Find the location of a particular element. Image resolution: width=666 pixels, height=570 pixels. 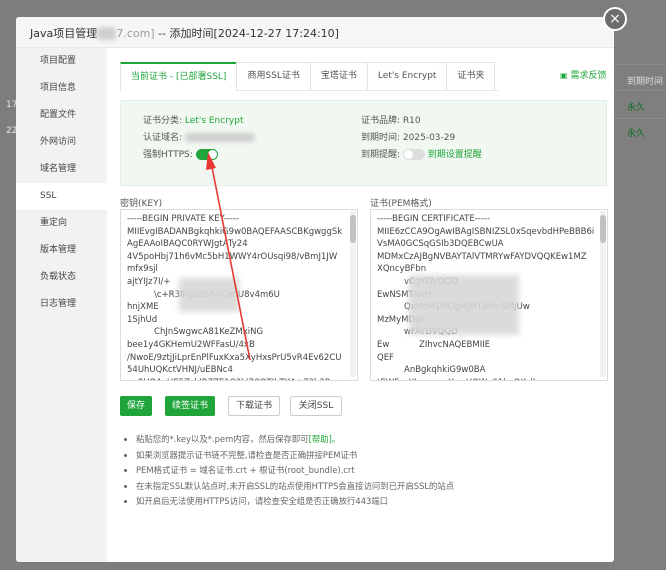

cert-expire: 到期时间: 2025-03-29 is located at coordinates (408, 136).